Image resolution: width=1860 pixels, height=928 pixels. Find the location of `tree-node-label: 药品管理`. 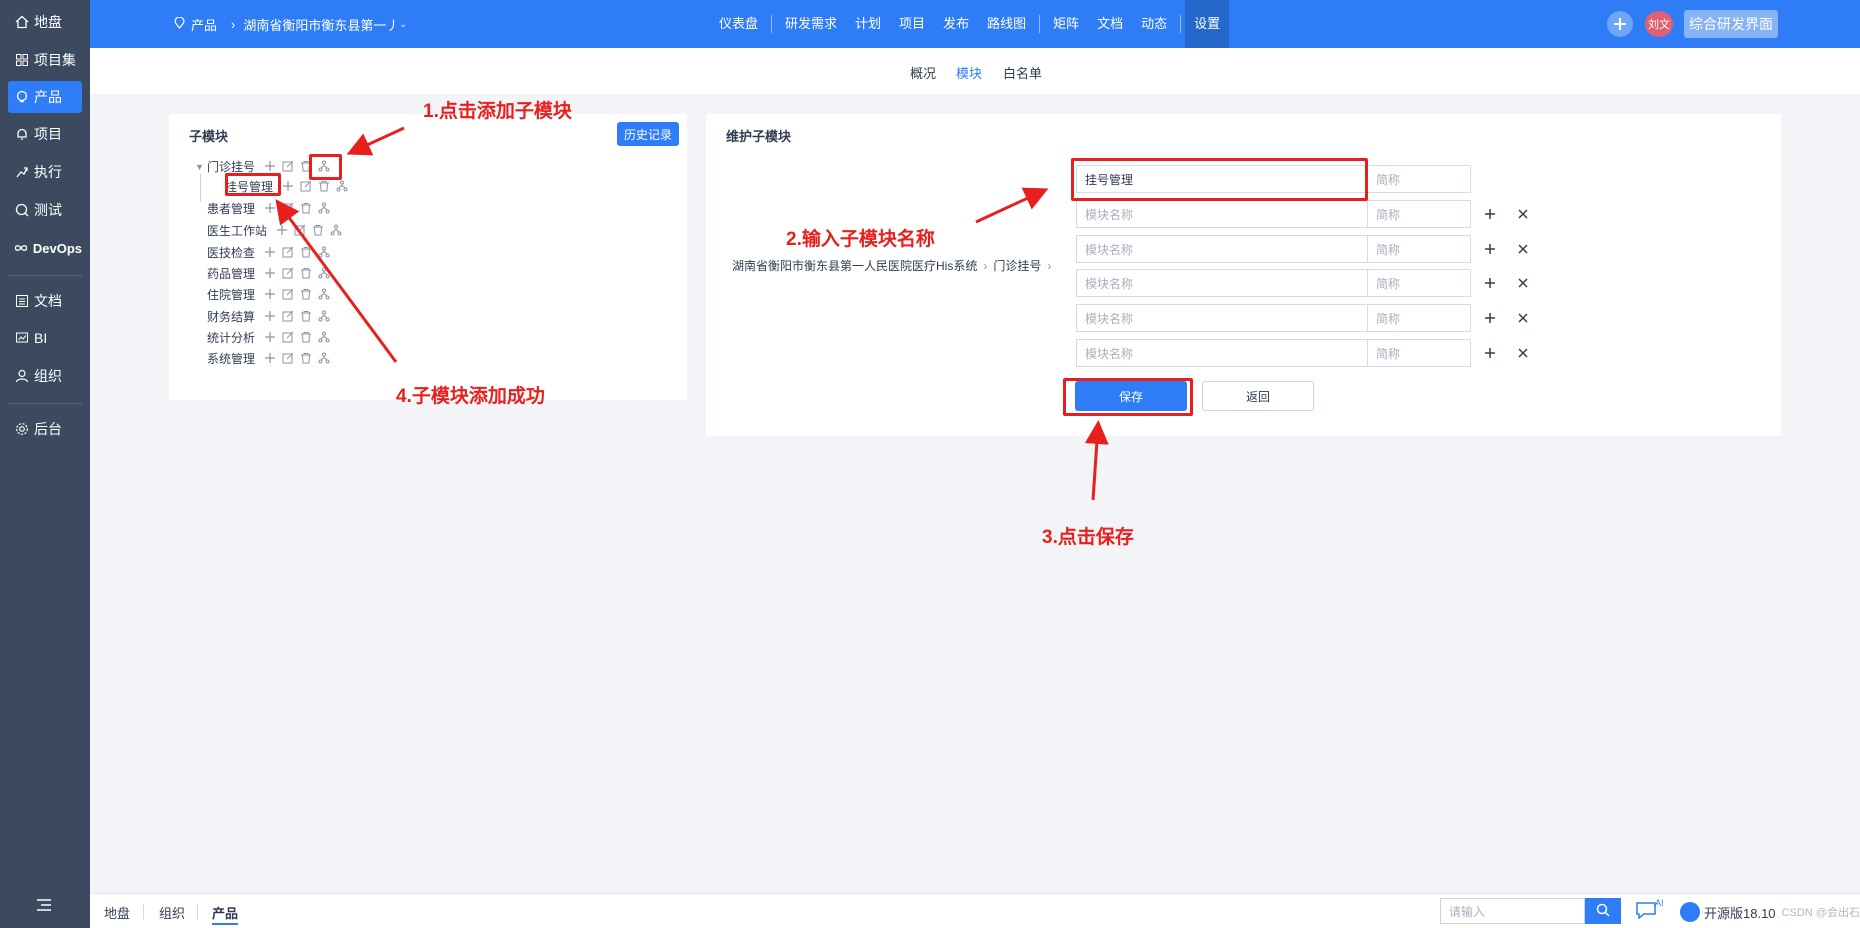

tree-node-label: 药品管理 is located at coordinates (231, 273).